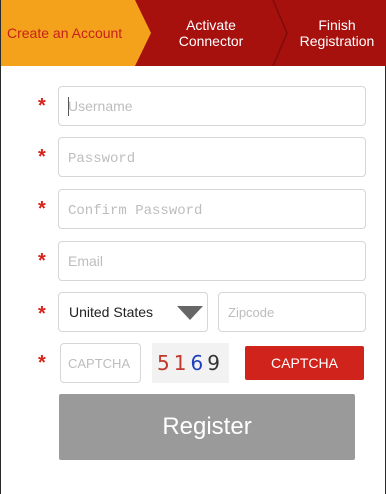 This screenshot has height=494, width=386. What do you see at coordinates (100, 363) in the screenshot?
I see `captcha-input` at bounding box center [100, 363].